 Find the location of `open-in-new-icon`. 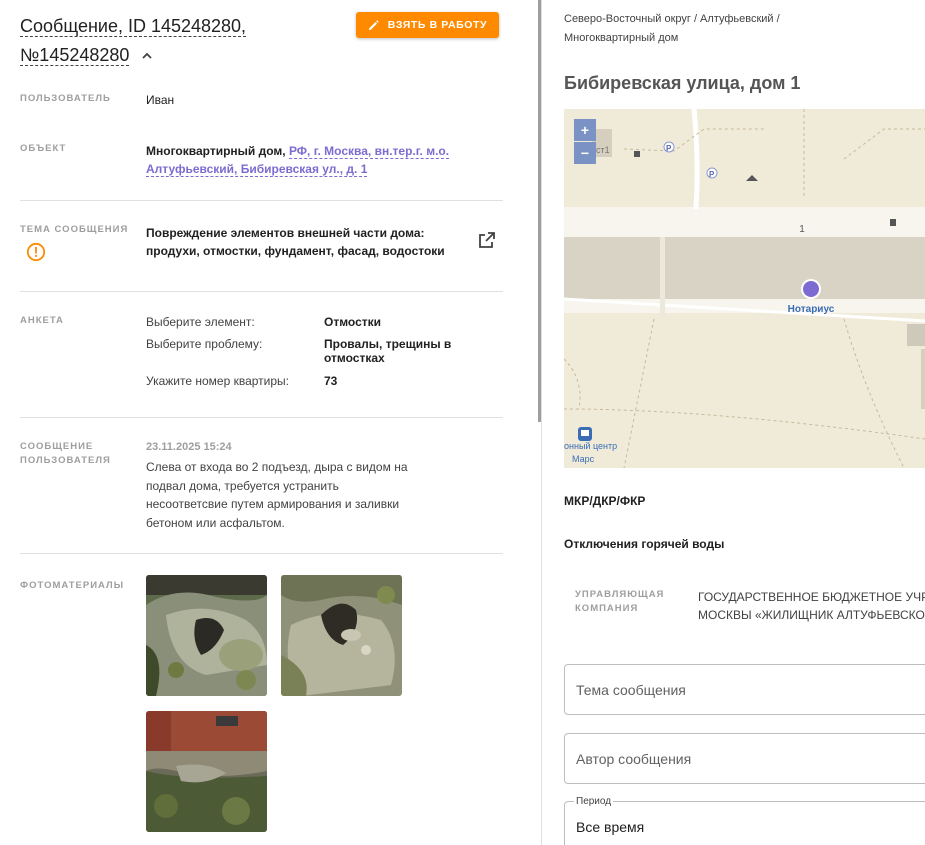

open-in-new-icon is located at coordinates (487, 240).